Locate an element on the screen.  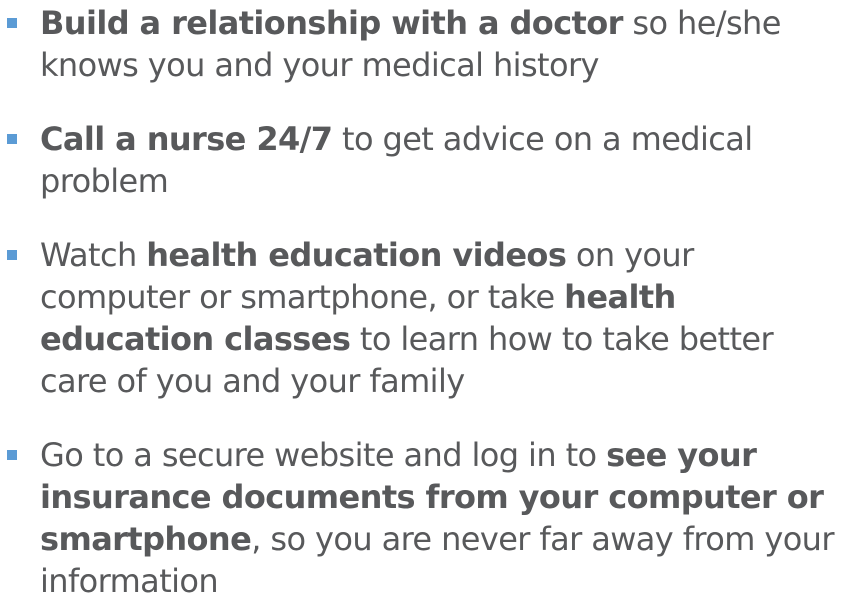
item-text: Go to a secure website and log in to is located at coordinates (323, 455).